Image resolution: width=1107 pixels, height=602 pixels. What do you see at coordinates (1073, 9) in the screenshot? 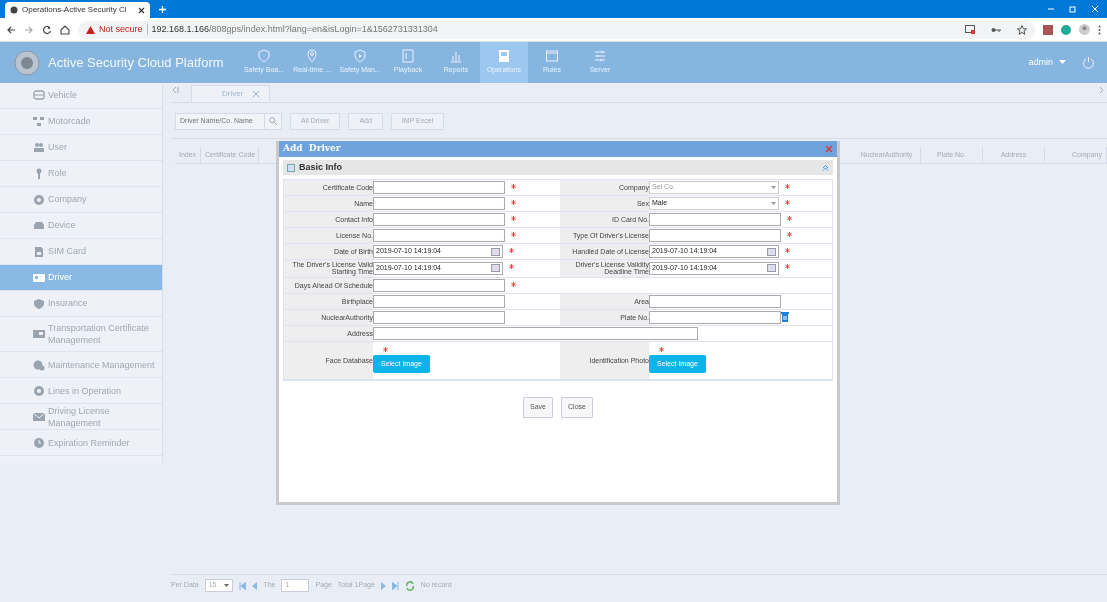
I see `restore-icon` at bounding box center [1073, 9].